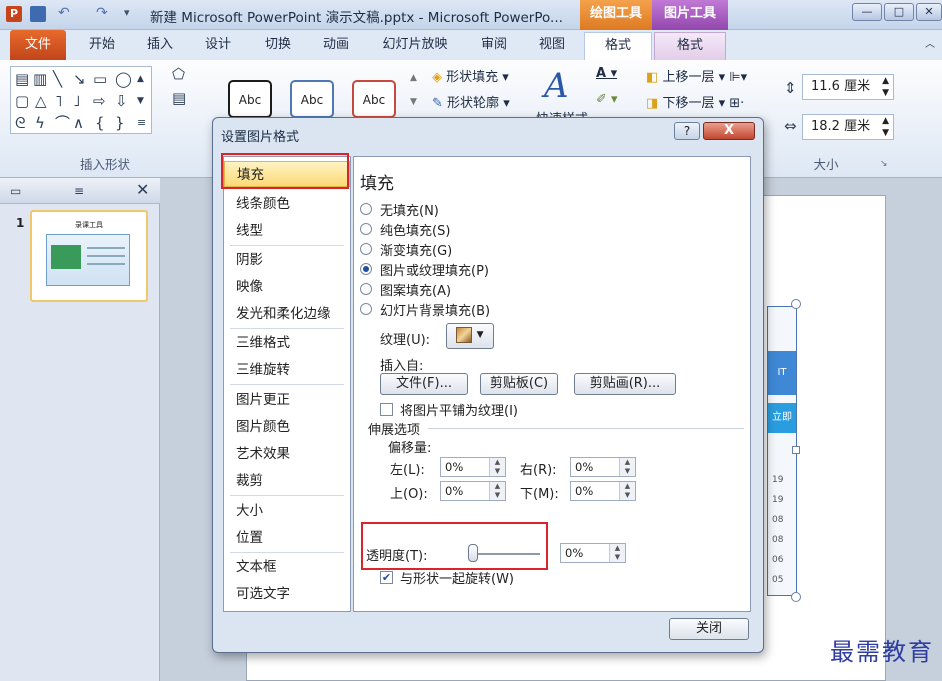 Image resolution: width=942 pixels, height=681 pixels. What do you see at coordinates (62, 123) in the screenshot?
I see `arc-shape-icon: ⌒` at bounding box center [62, 123].